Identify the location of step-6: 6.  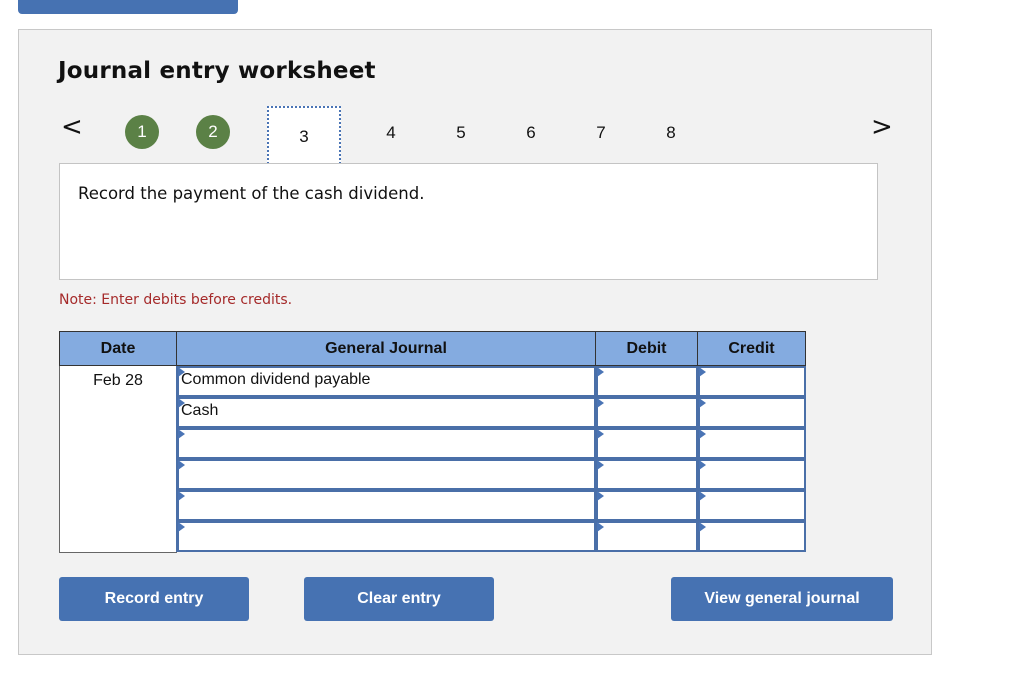
(531, 133).